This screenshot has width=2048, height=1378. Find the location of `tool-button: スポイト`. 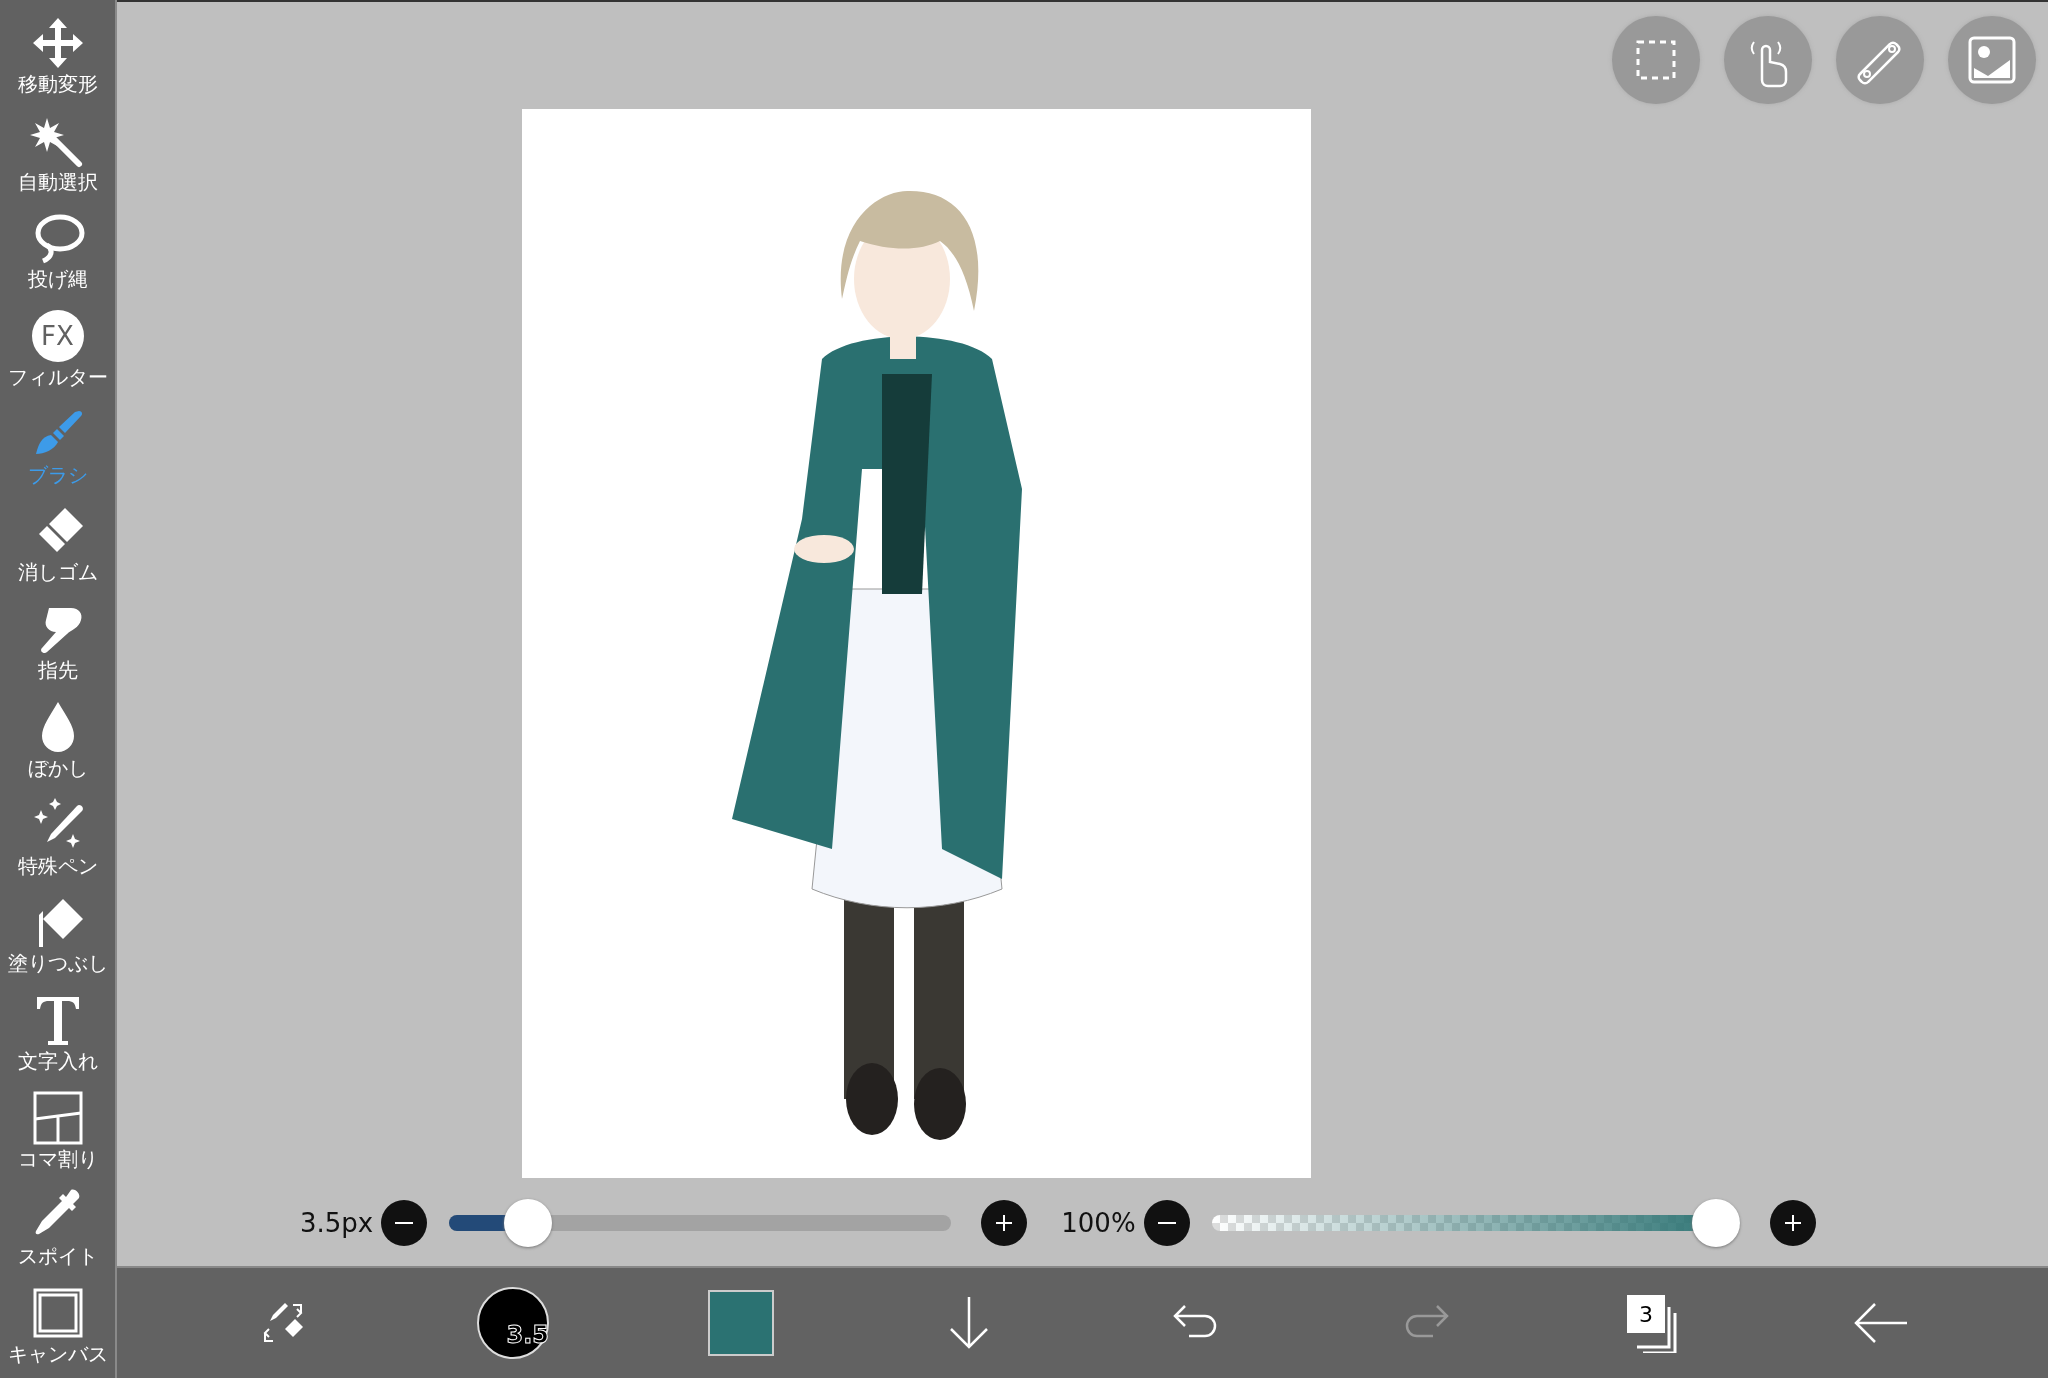

tool-button: スポイト is located at coordinates (57, 1227).